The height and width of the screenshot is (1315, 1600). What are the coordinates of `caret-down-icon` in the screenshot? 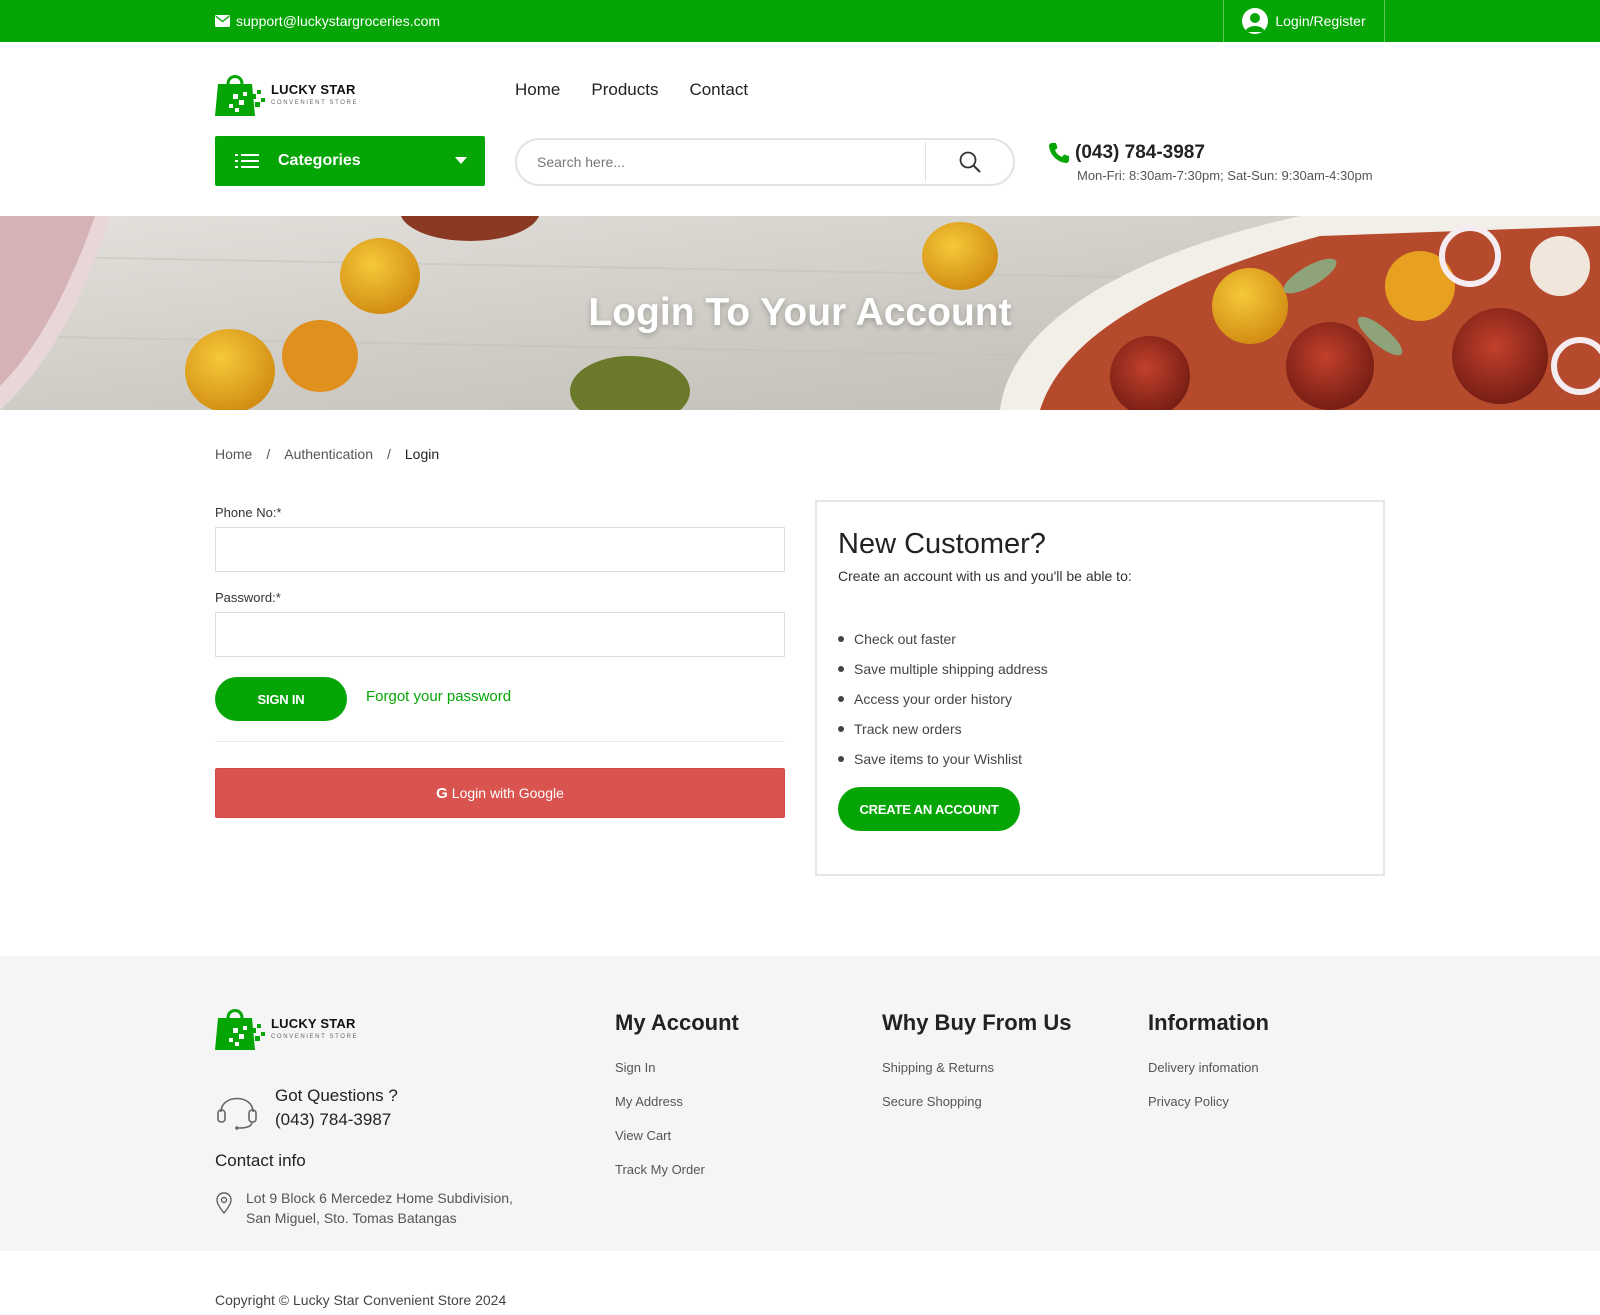 It's located at (461, 160).